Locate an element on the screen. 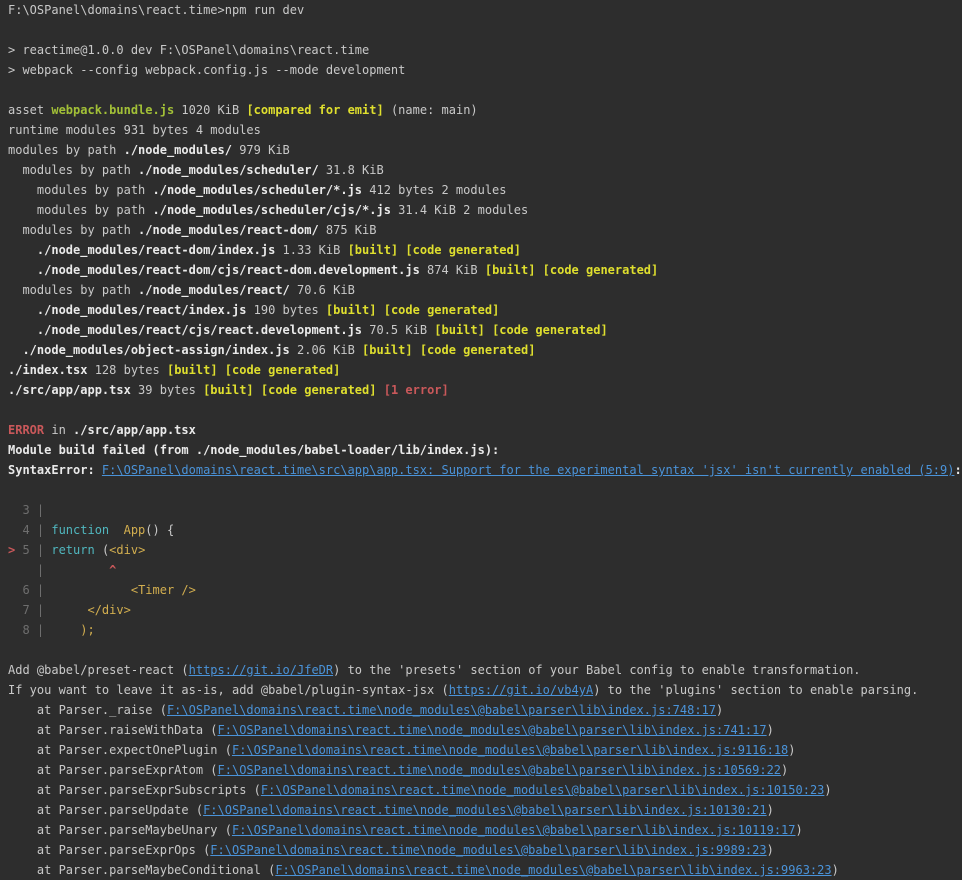  terminal-text: 128 bytes is located at coordinates (127, 370).